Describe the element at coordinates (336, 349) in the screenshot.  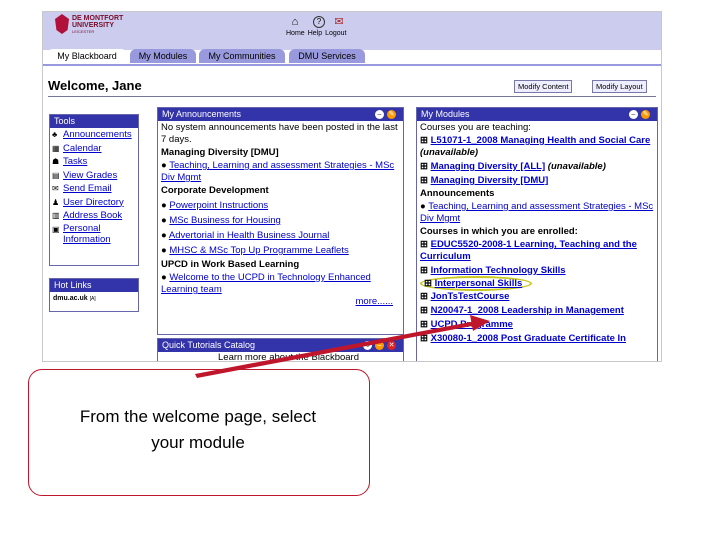
I see `arrow-shaft` at that location.